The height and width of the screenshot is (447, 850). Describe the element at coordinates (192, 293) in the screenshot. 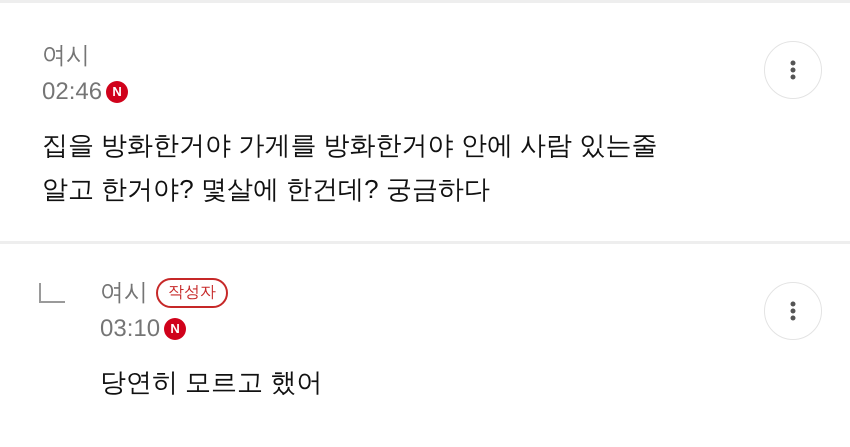

I see `author-badge: 작성자` at that location.